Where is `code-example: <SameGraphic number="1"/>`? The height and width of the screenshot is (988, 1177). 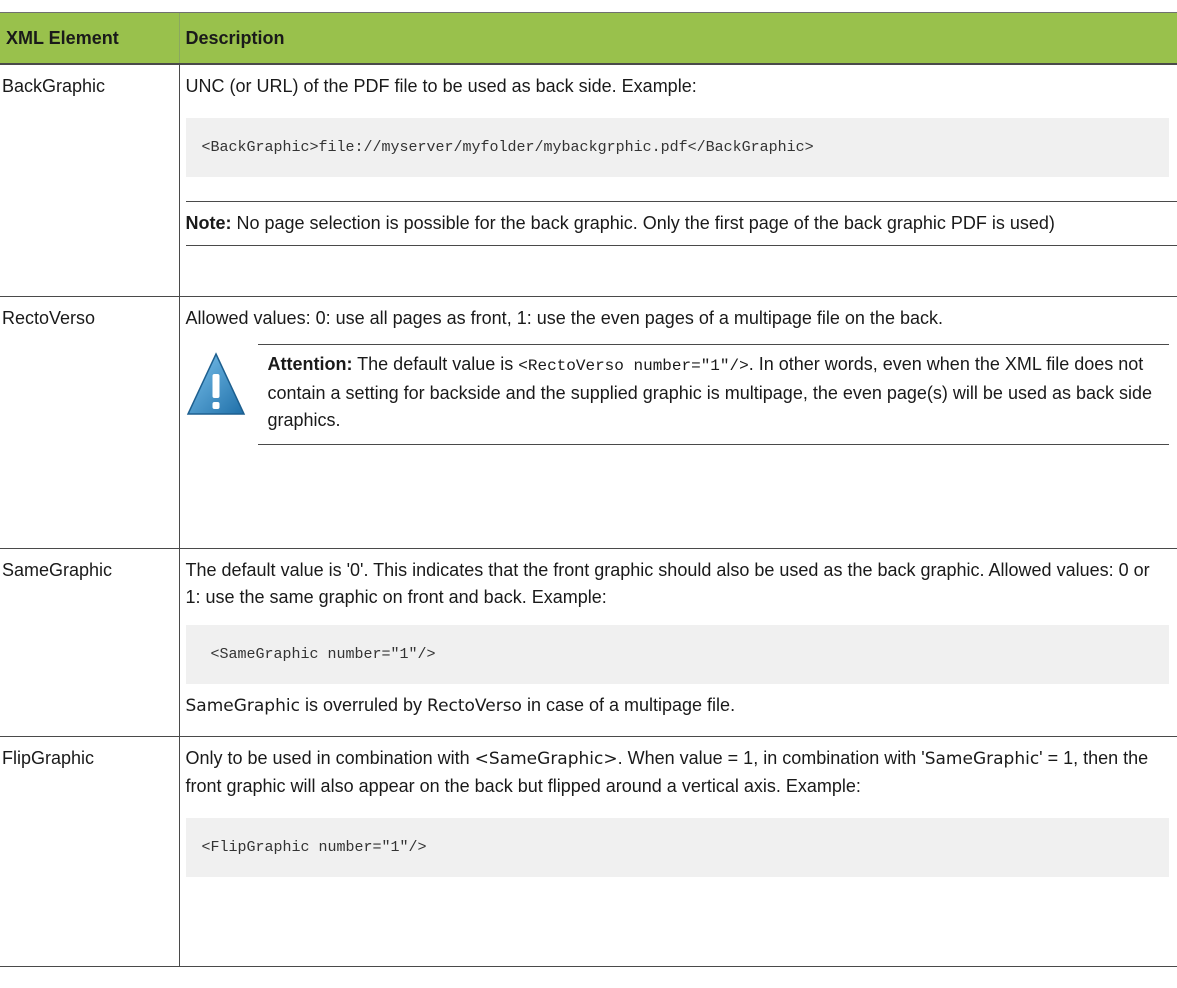 code-example: <SameGraphic number="1"/> is located at coordinates (678, 654).